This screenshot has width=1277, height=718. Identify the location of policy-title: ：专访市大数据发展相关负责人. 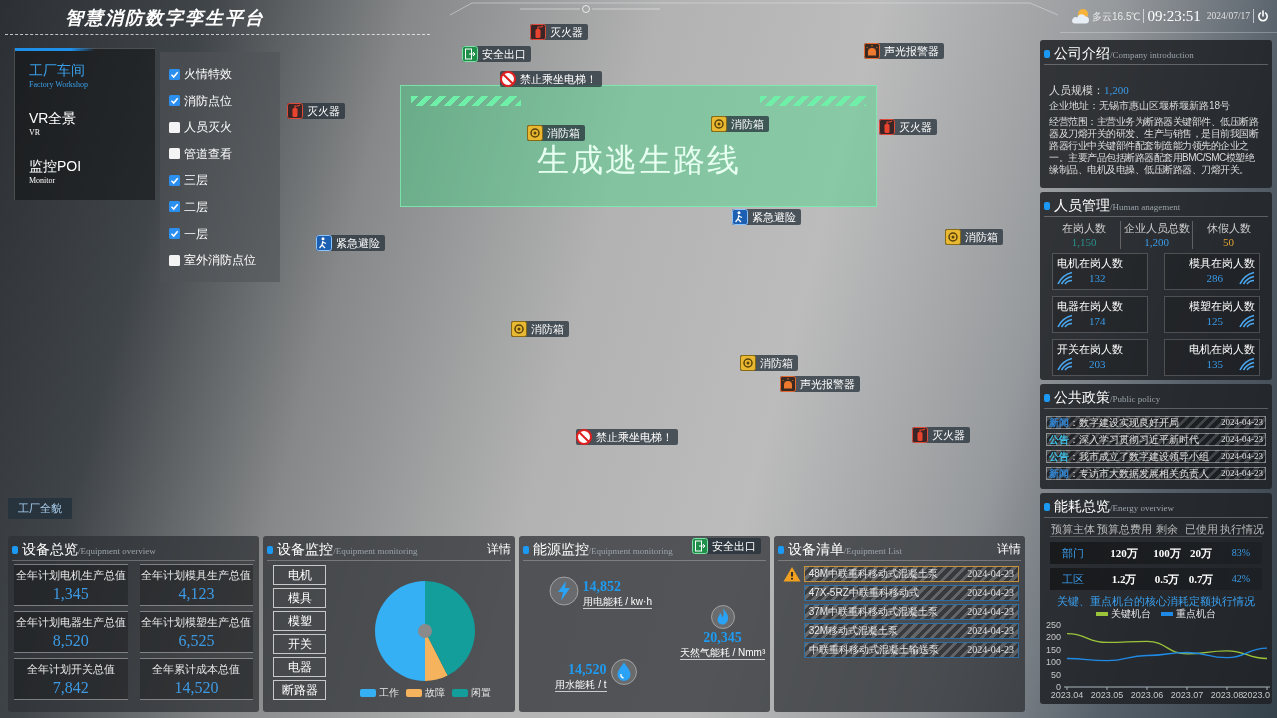
(1139, 473).